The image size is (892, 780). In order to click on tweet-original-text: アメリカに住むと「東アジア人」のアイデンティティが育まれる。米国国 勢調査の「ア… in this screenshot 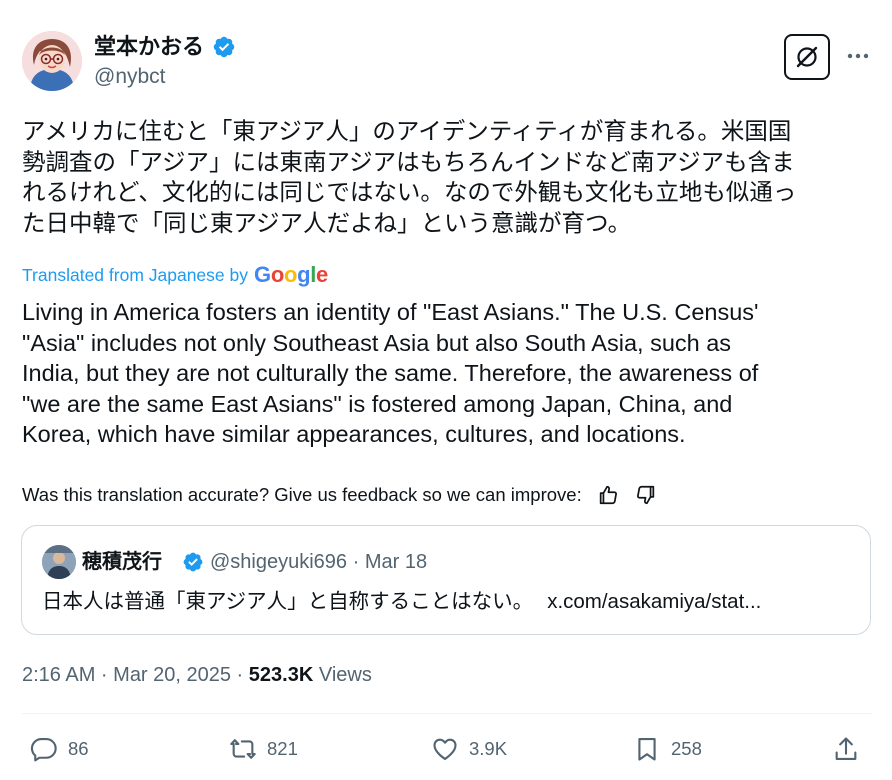, I will do `click(409, 177)`.